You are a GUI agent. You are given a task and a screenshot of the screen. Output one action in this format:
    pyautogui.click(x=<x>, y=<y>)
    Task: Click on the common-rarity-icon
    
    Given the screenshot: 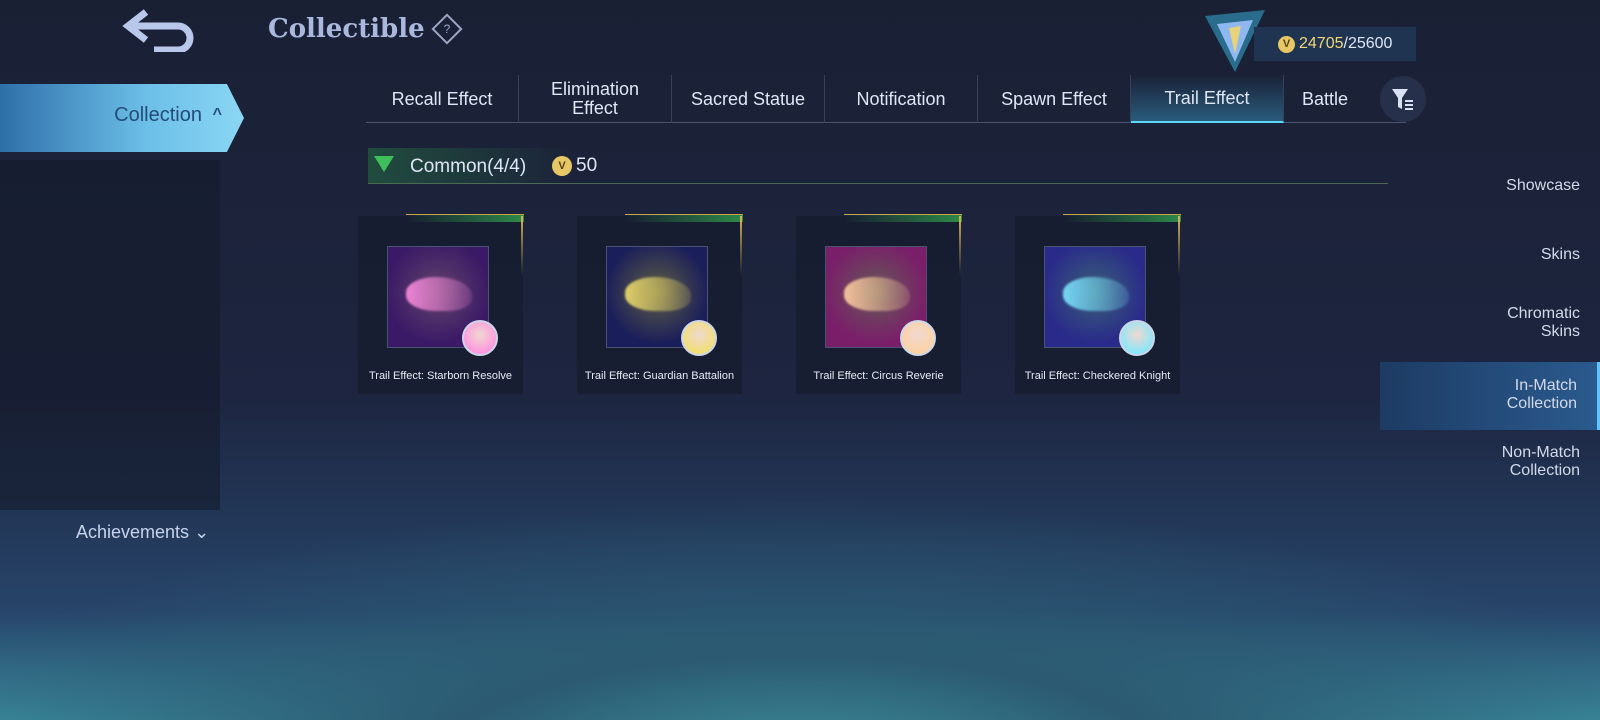 What is the action you would take?
    pyautogui.click(x=384, y=164)
    